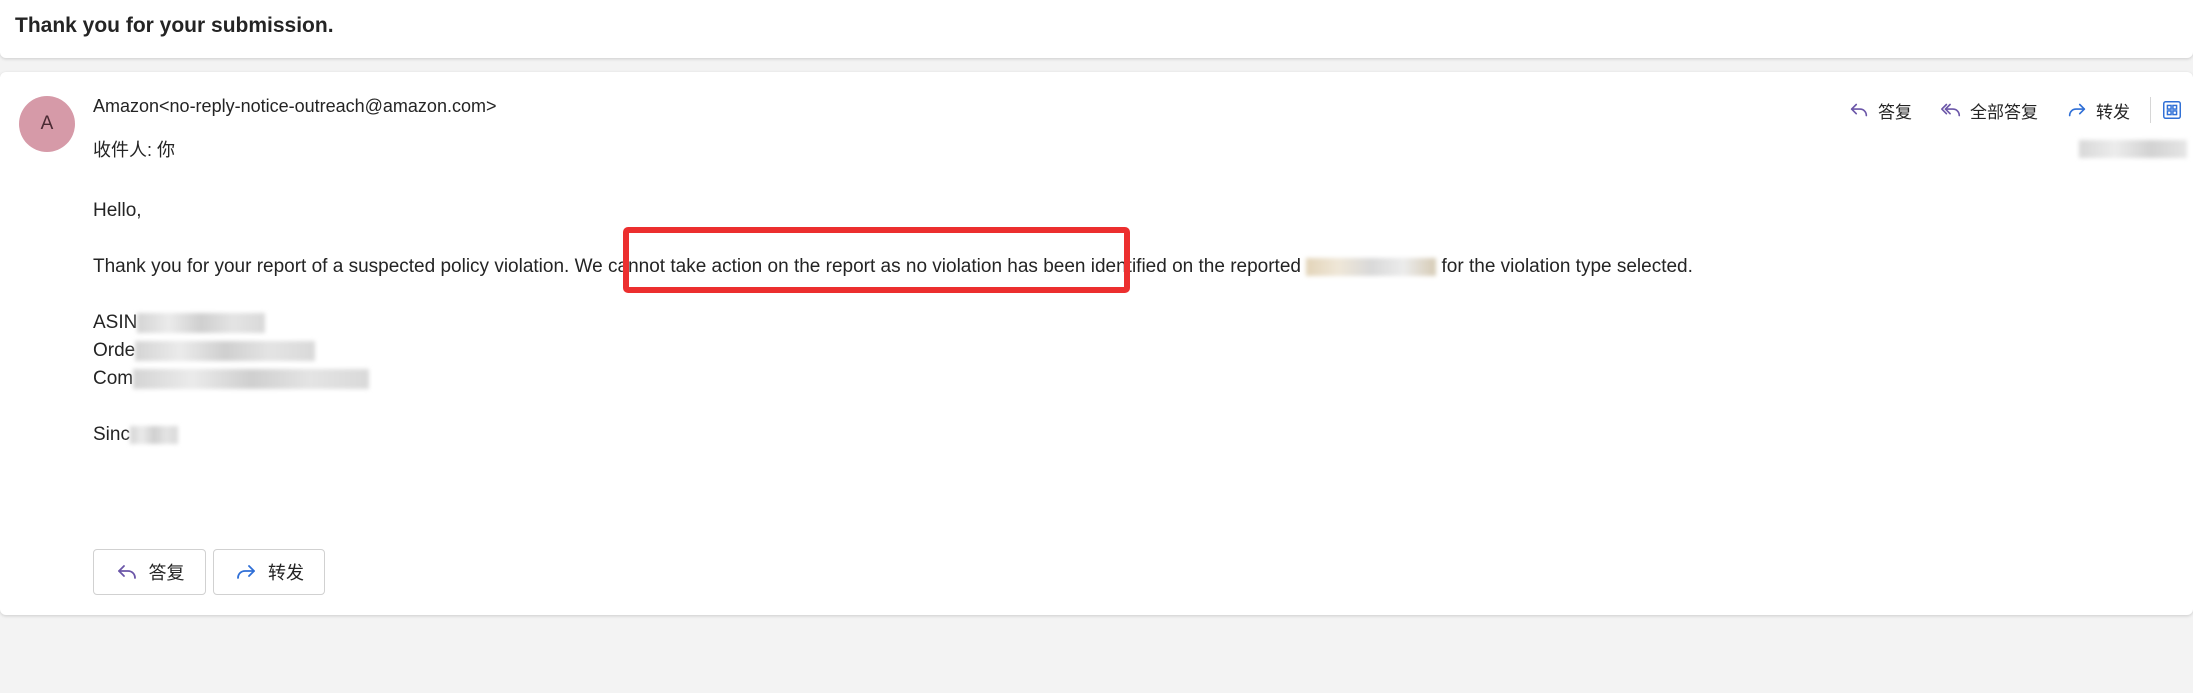 The height and width of the screenshot is (693, 2193). I want to click on body-greeting: Hello,, so click(117, 210).